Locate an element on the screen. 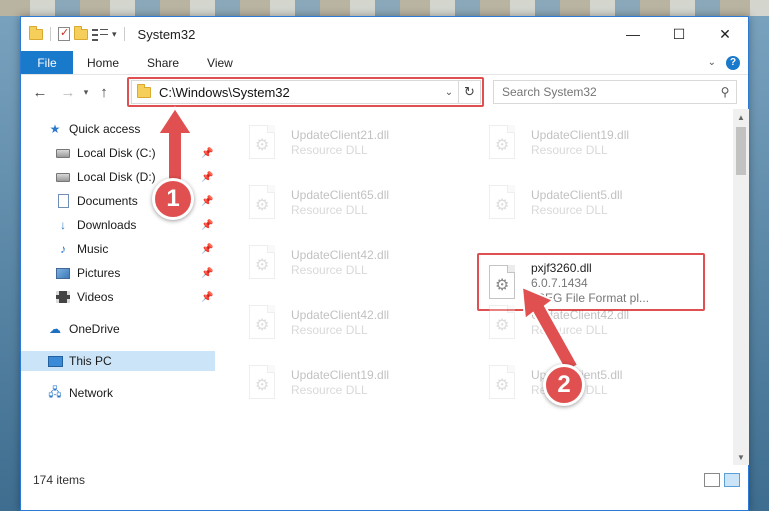 The width and height of the screenshot is (769, 511). sidebar-item-label: Videos is located at coordinates (95, 297).